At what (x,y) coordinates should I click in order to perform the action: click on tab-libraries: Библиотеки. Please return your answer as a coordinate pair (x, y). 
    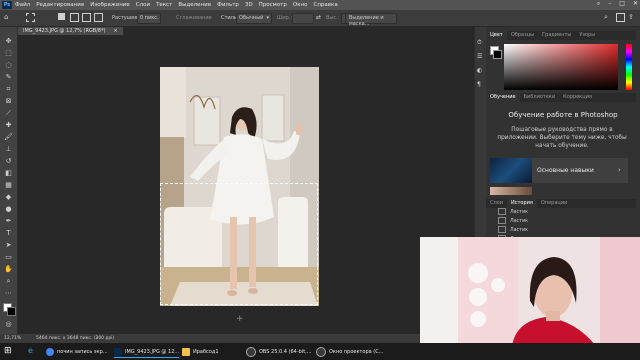
    Looking at the image, I should click on (540, 97).